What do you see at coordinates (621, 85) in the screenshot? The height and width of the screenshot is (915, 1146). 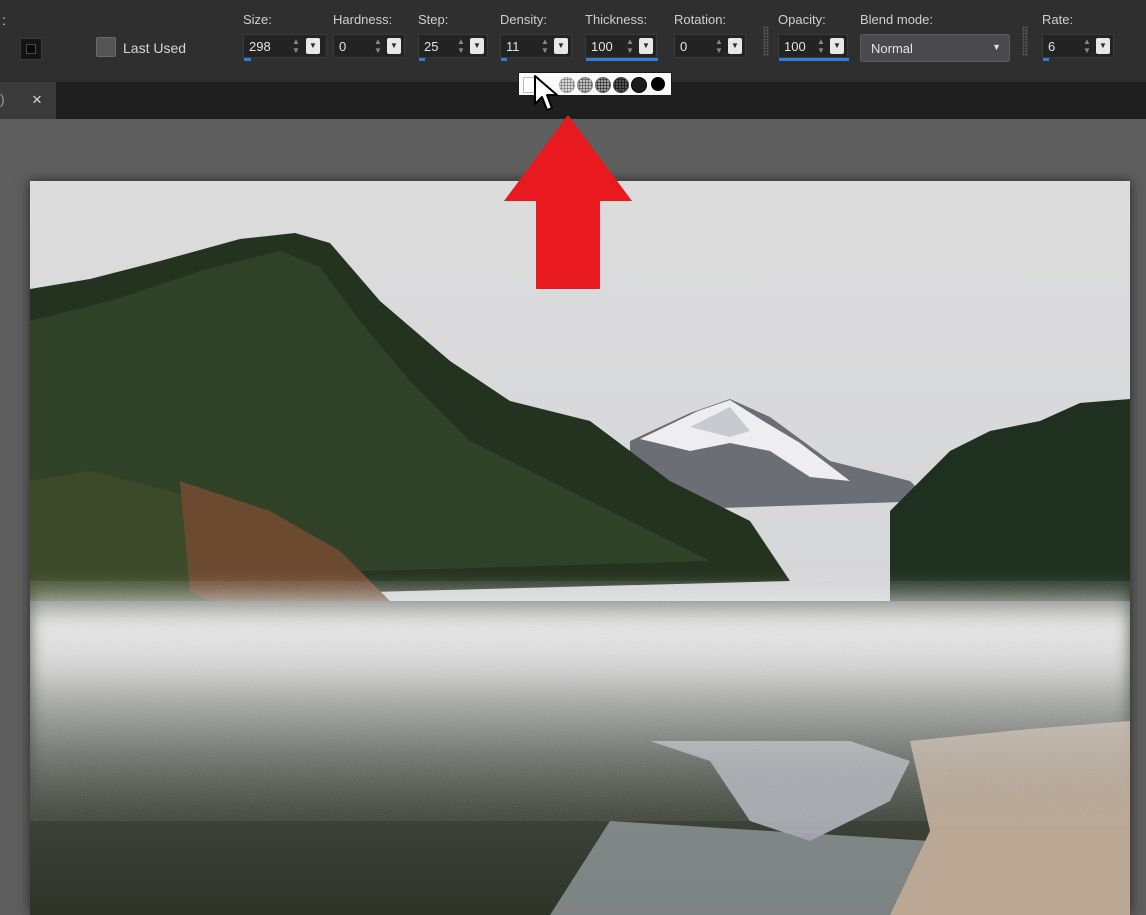 I see `brush-tip-dense` at bounding box center [621, 85].